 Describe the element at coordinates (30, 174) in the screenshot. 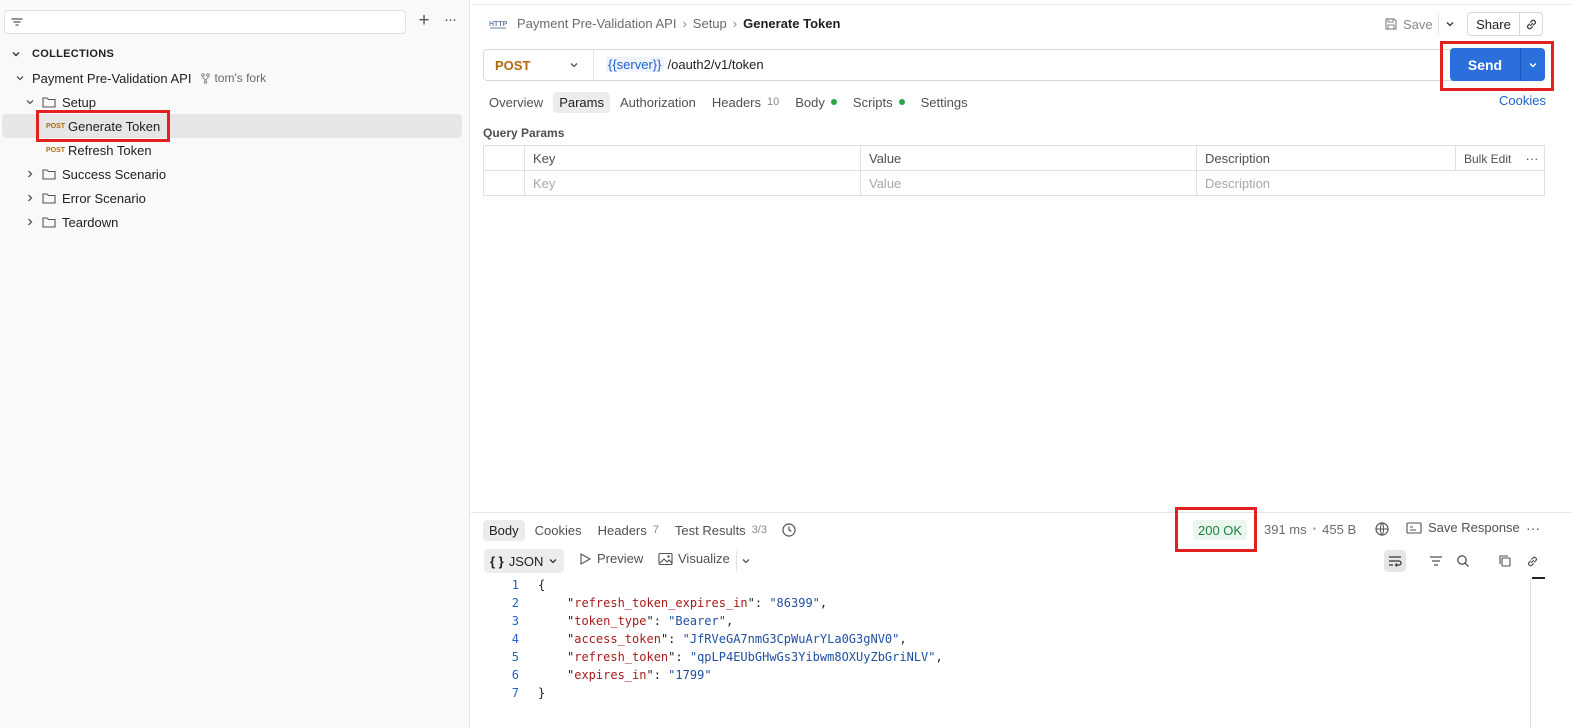

I see `chevron-right-icon` at that location.